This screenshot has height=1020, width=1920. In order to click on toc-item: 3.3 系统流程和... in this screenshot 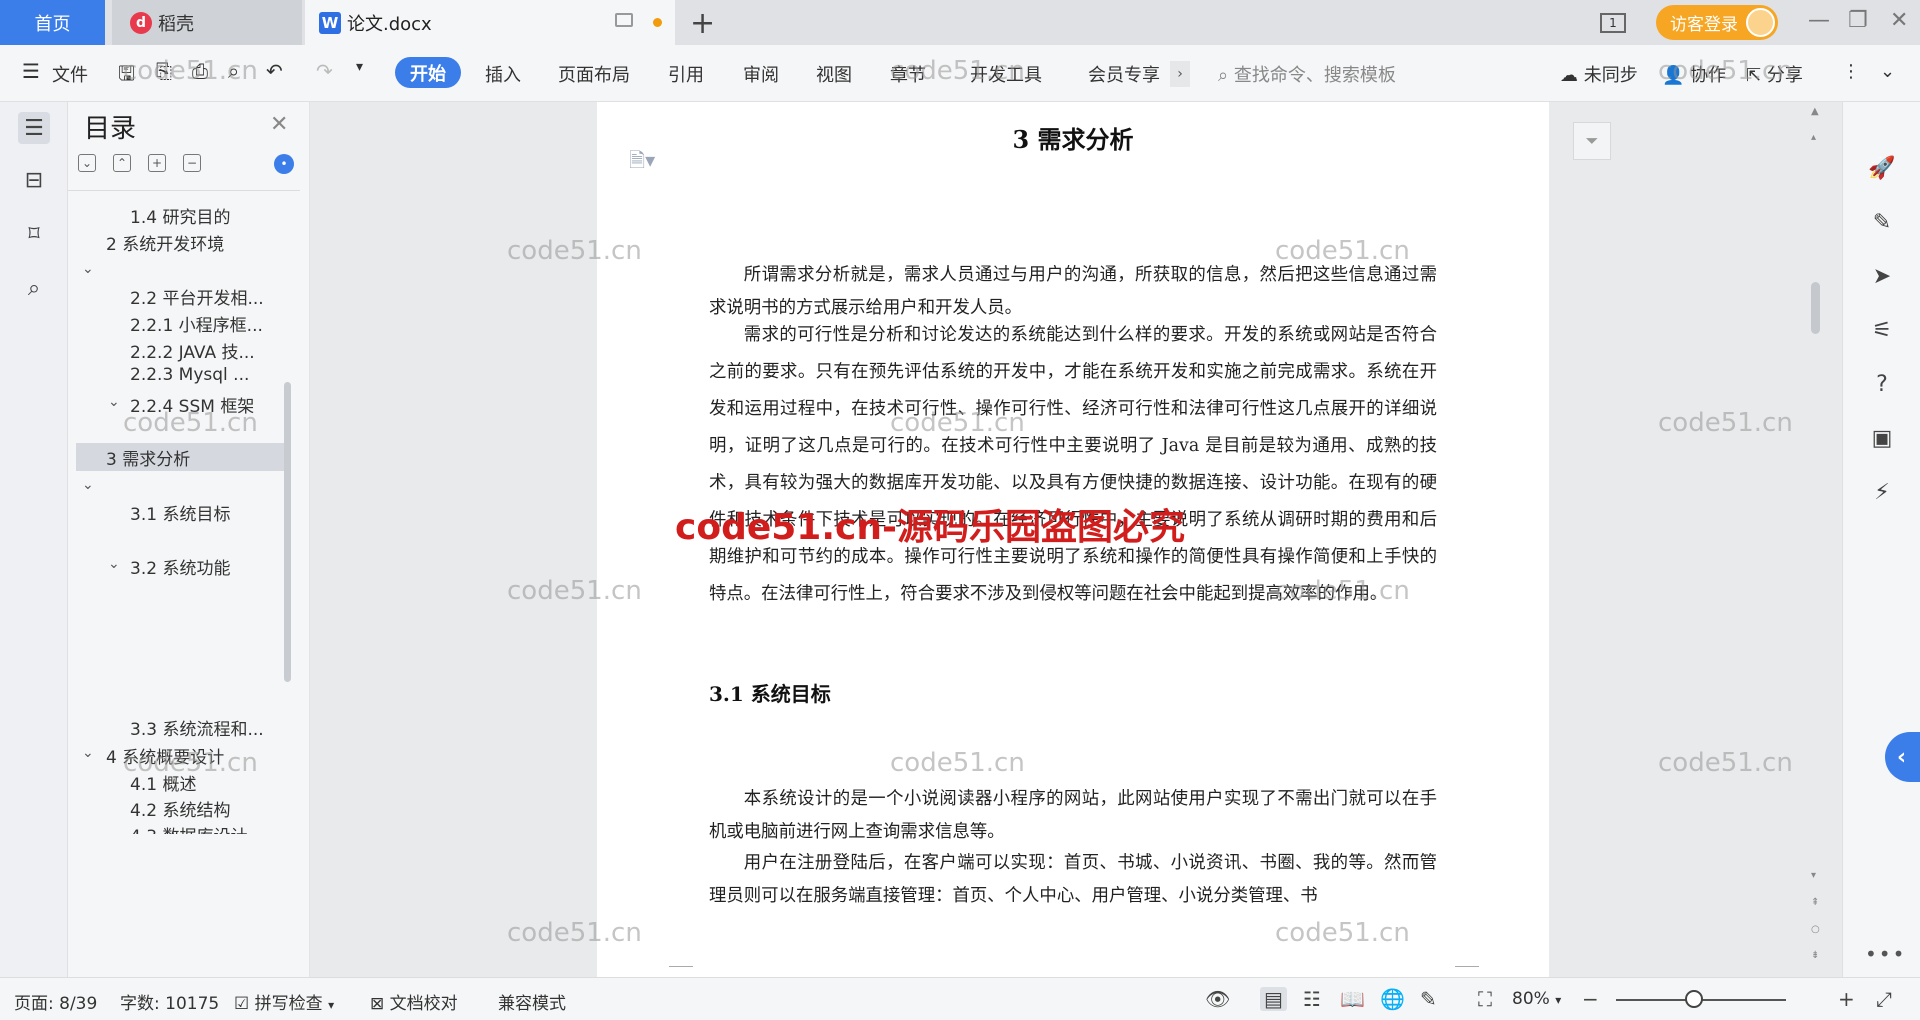, I will do `click(197, 727)`.